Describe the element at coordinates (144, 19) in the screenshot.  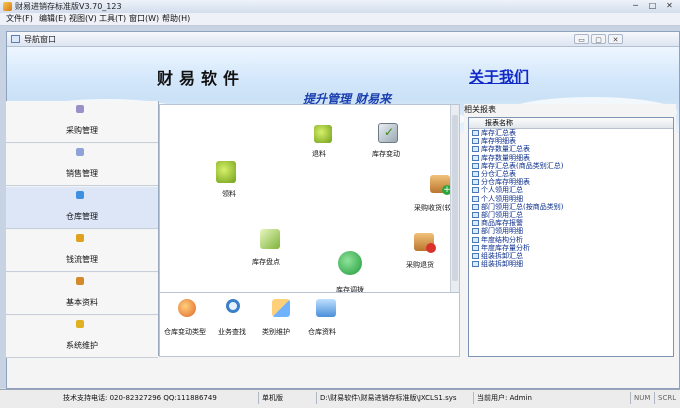
I see `menu-window: 窗口(W)` at that location.